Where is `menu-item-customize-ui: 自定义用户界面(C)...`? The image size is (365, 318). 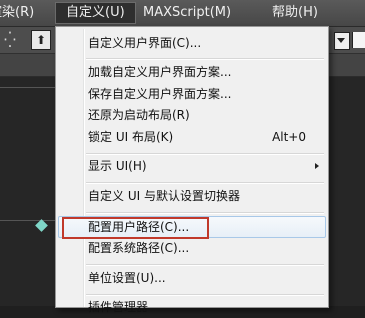
menu-item-customize-ui: 自定义用户界面(C)... is located at coordinates (192, 43).